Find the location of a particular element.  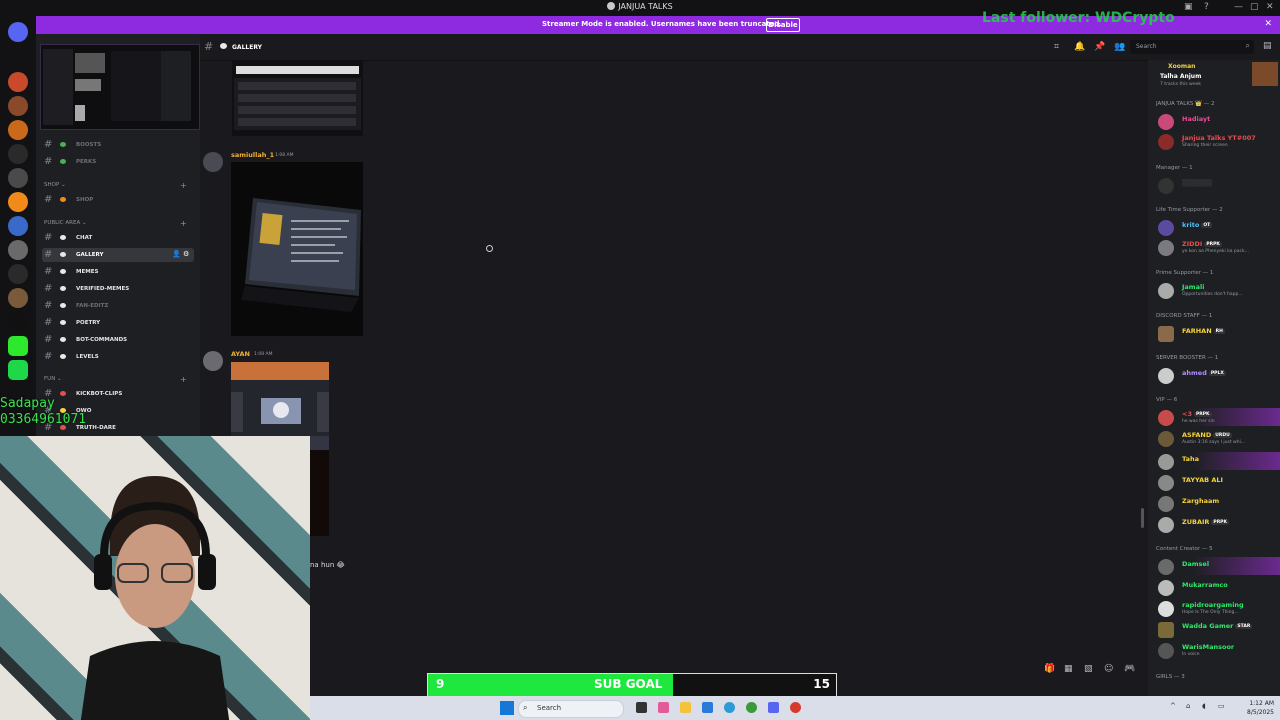

sticker-icon: ▧ is located at coordinates (1088, 669).